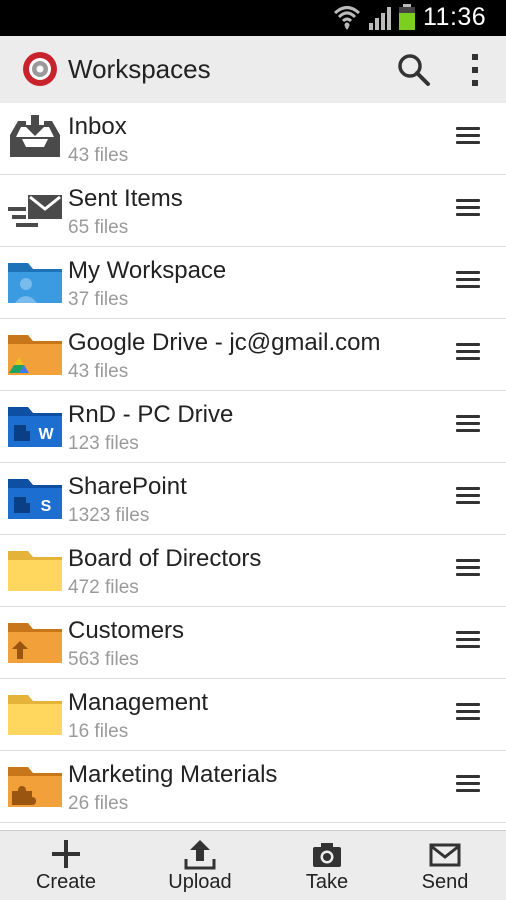 This screenshot has width=506, height=900. I want to click on list-item: Marketing Materials 26 files, so click(253, 787).